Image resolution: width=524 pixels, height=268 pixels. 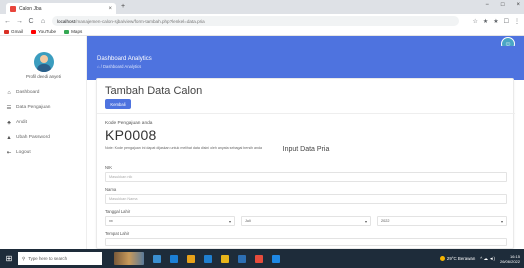 What do you see at coordinates (442, 258) in the screenshot?
I see `sun-icon` at bounding box center [442, 258].